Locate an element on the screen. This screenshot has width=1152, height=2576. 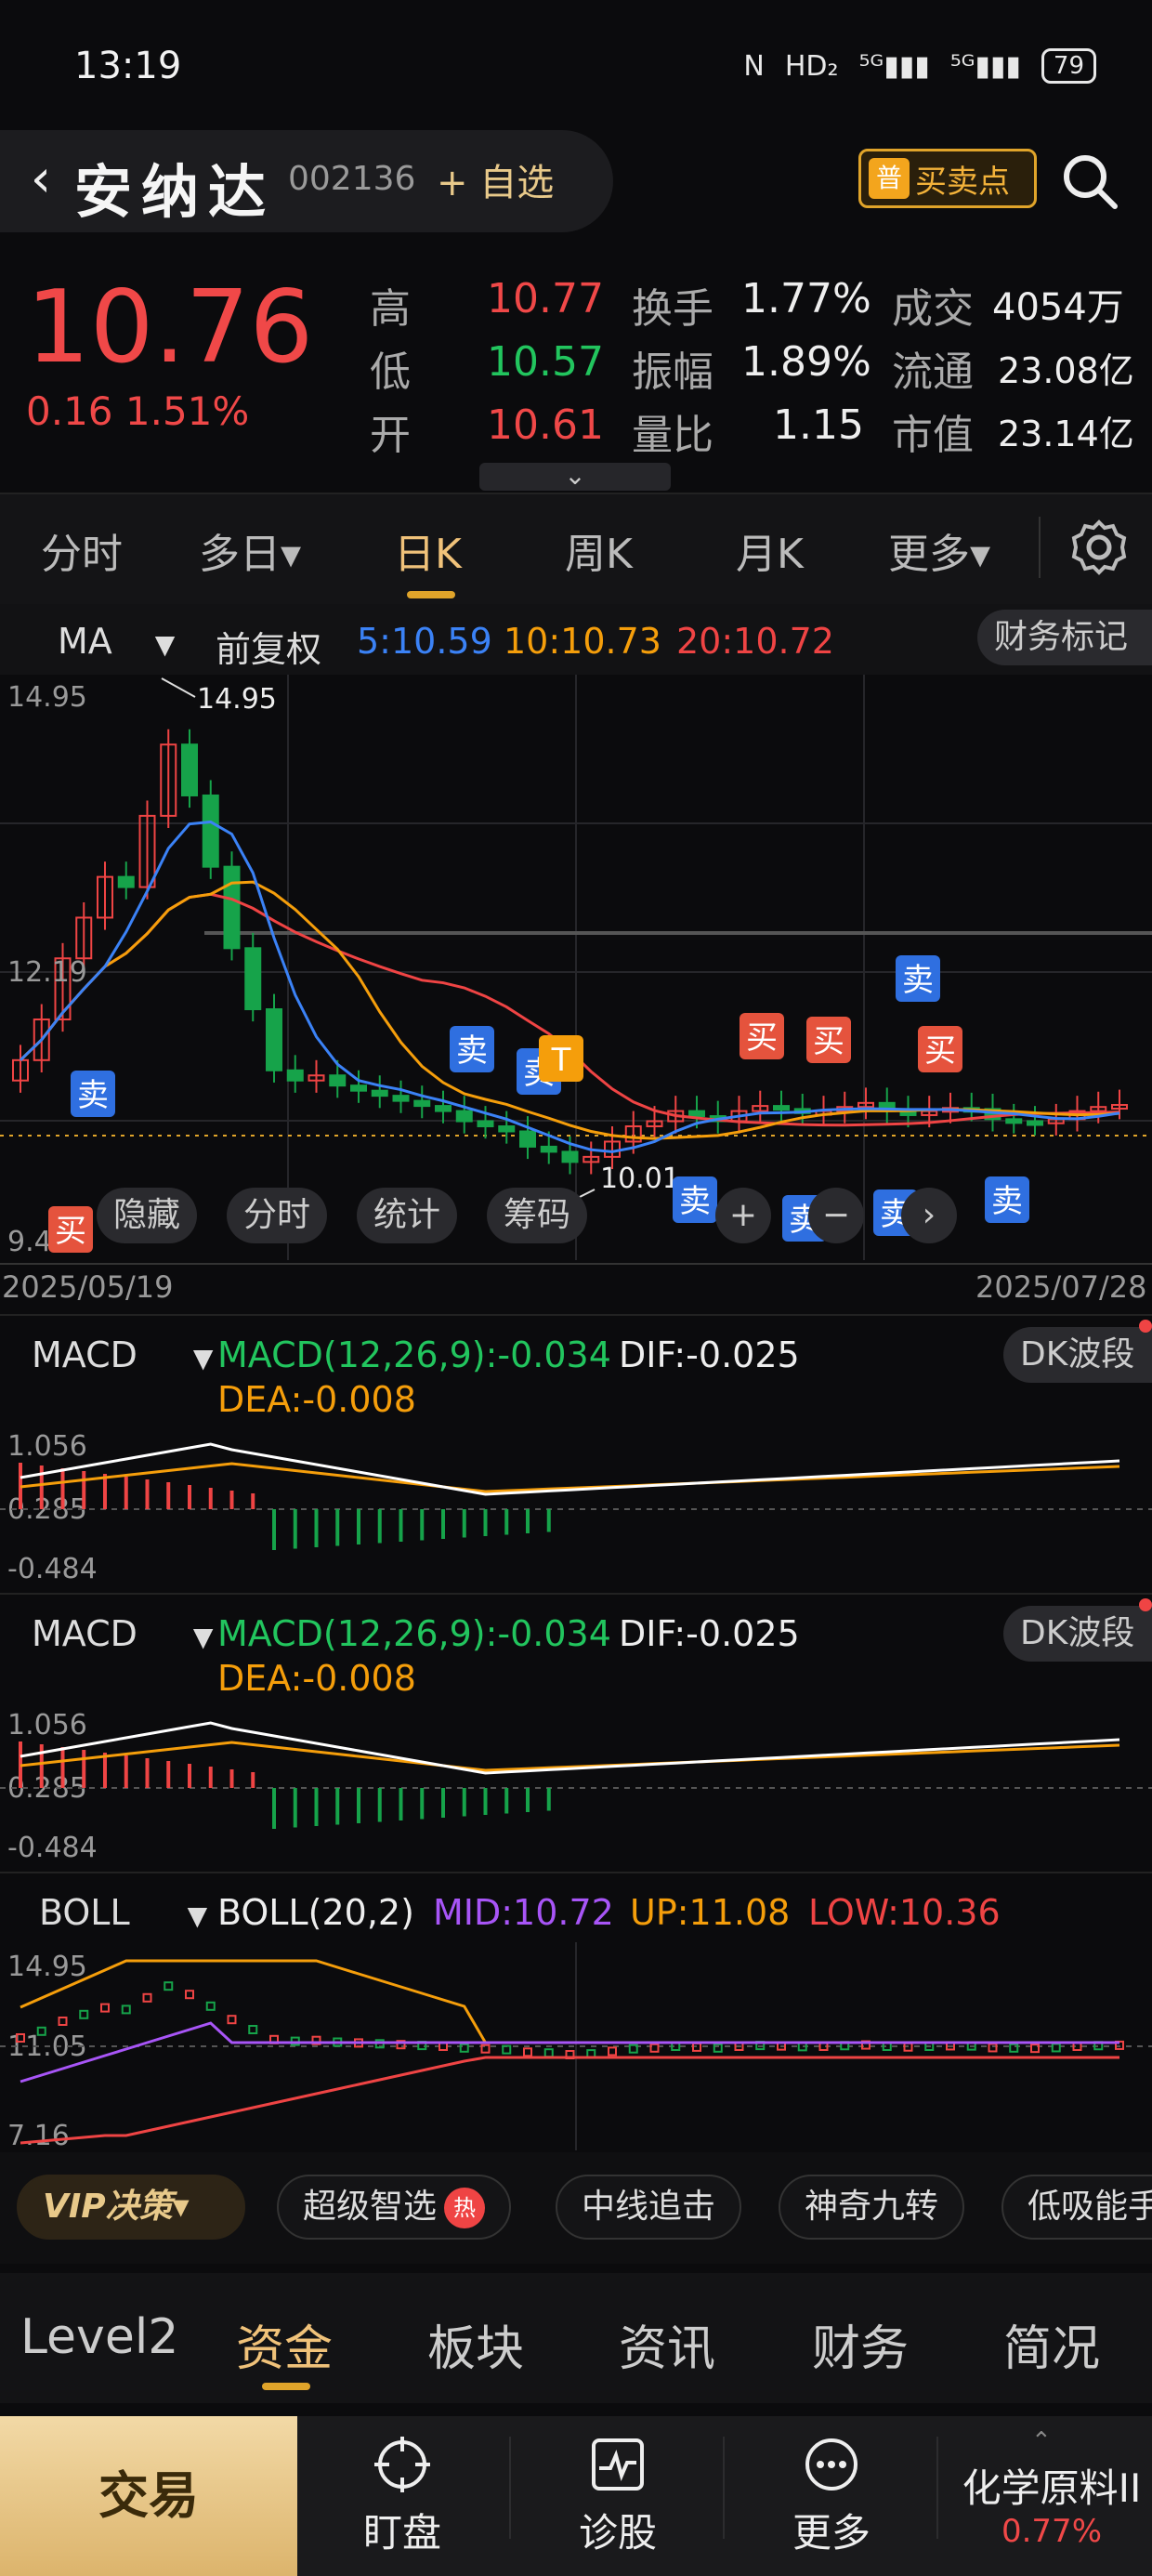
active-tab-indicator is located at coordinates (431, 594).